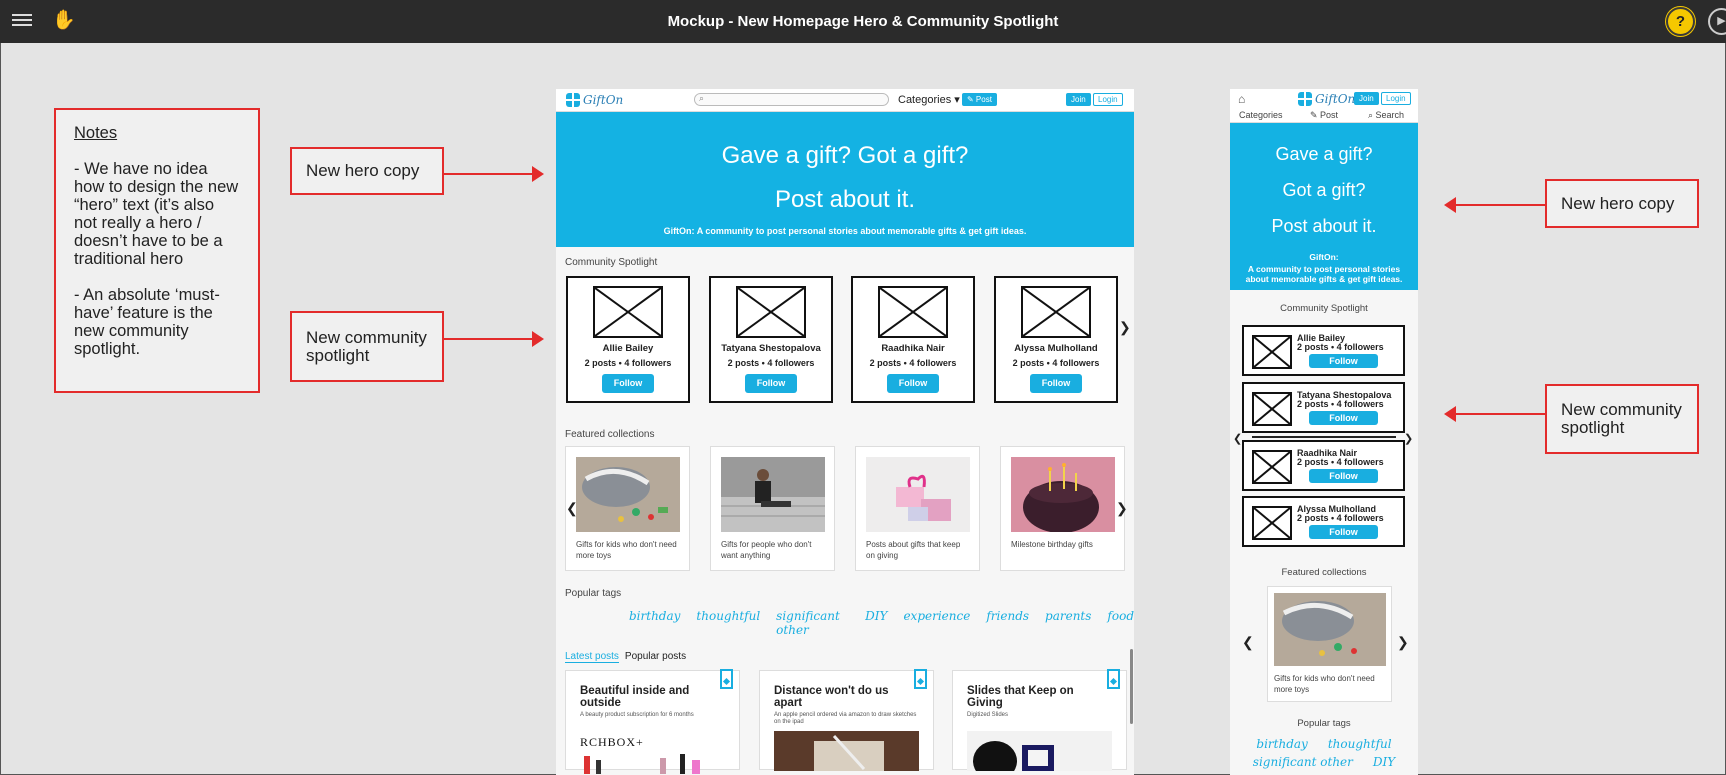 The height and width of the screenshot is (775, 1726). Describe the element at coordinates (635, 697) in the screenshot. I see `post-title: Beautiful inside and outside` at that location.